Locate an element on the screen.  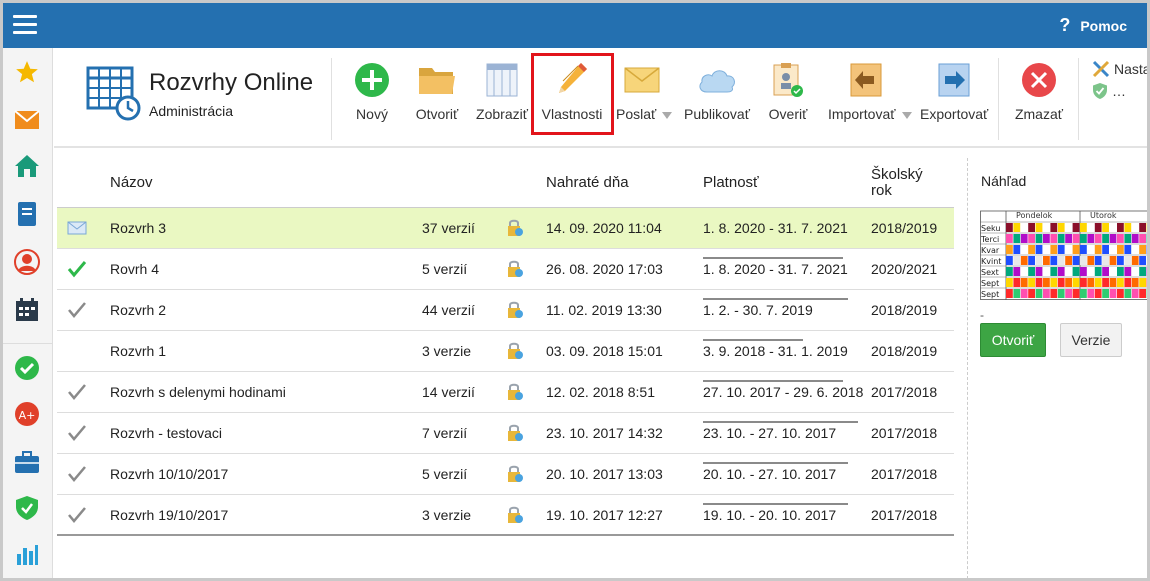
preview-class-label: Sept is located at coordinates (990, 294).